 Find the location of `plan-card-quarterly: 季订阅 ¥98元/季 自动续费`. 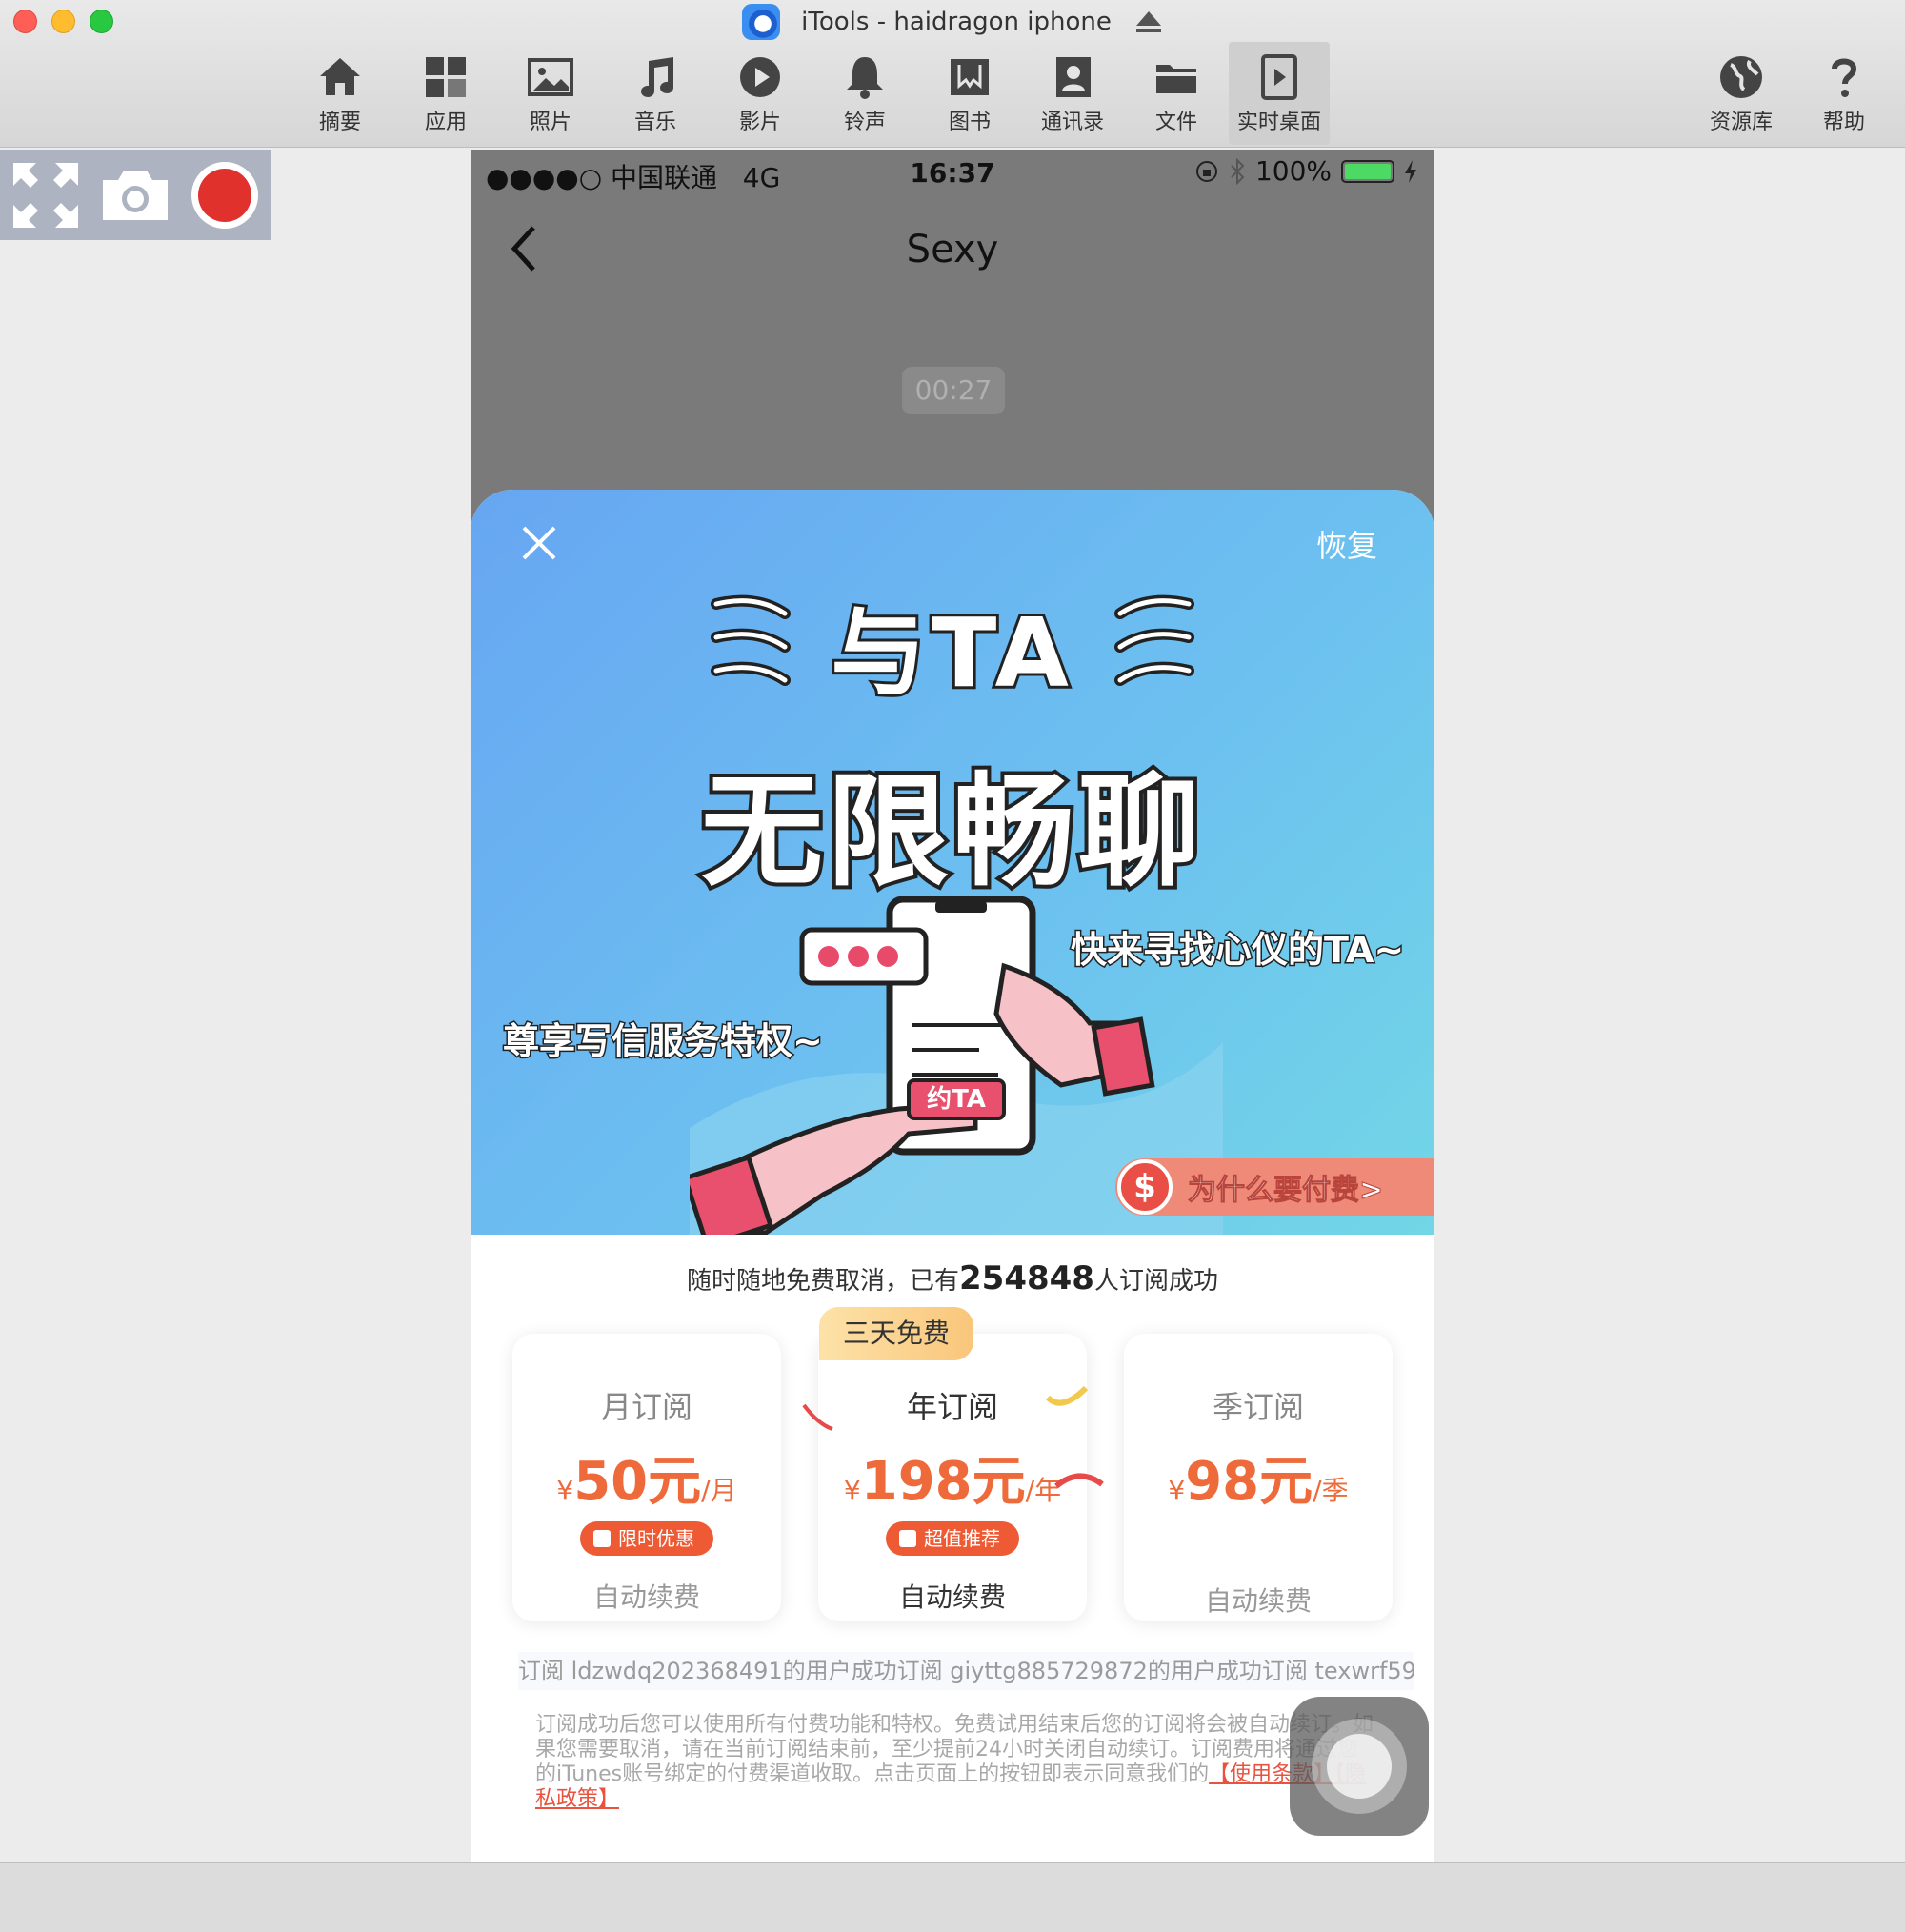

plan-card-quarterly: 季订阅 ¥98元/季 自动续费 is located at coordinates (1258, 1478).